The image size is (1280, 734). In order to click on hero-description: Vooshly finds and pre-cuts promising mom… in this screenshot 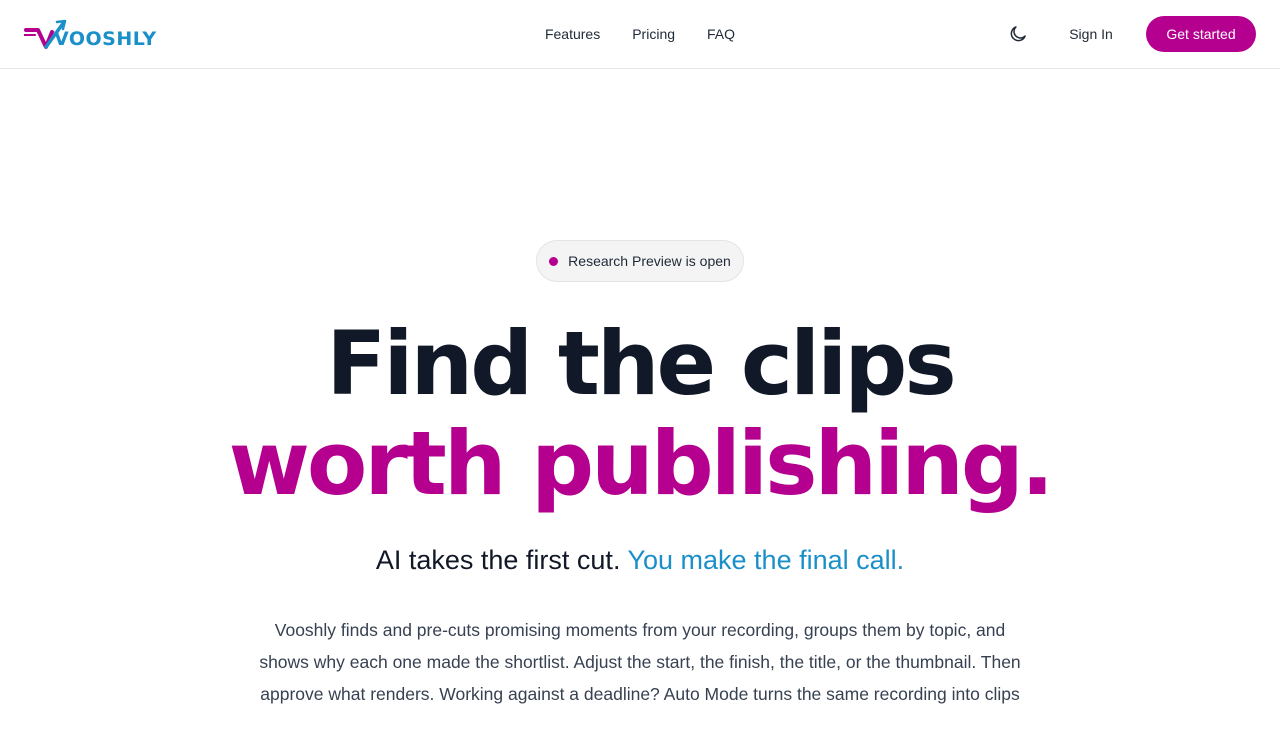, I will do `click(640, 662)`.